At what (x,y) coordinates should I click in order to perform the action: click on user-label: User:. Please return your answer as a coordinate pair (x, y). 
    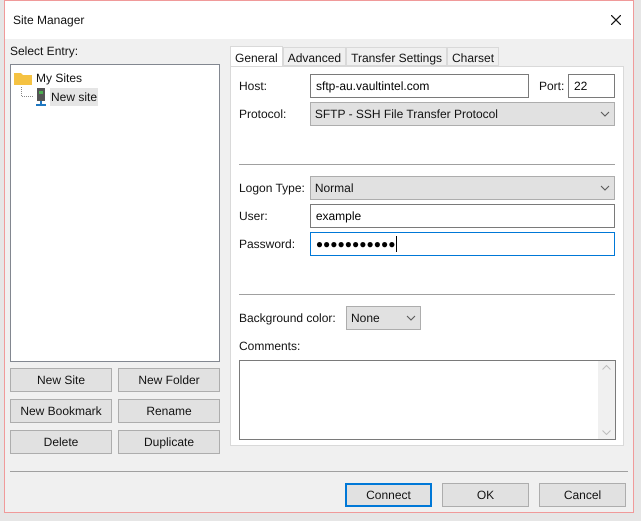
    Looking at the image, I should click on (254, 216).